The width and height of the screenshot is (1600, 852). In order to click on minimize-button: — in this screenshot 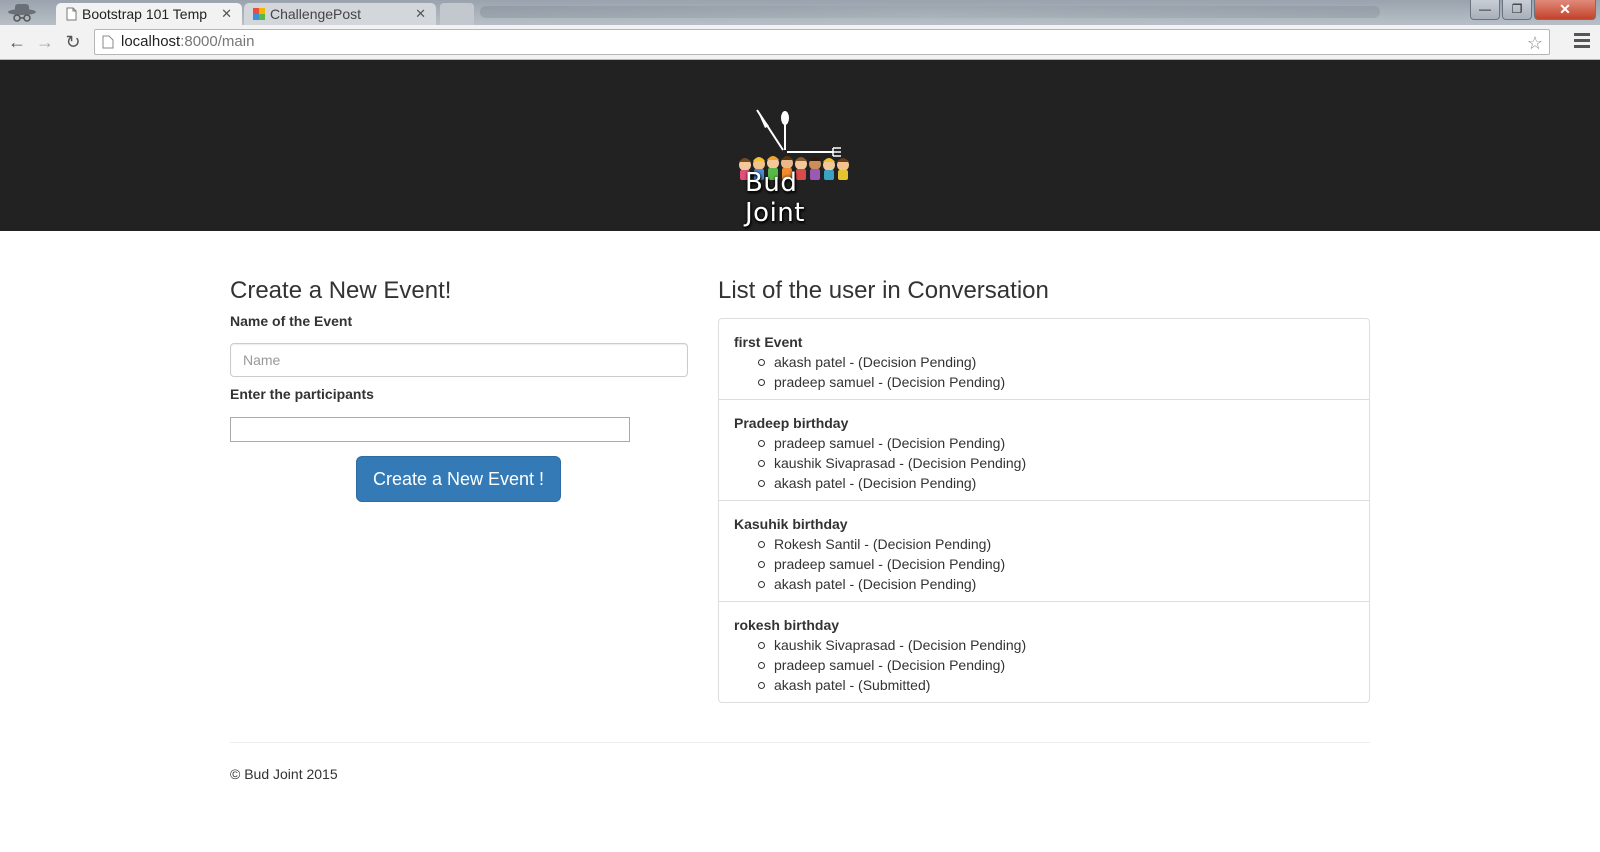, I will do `click(1485, 10)`.